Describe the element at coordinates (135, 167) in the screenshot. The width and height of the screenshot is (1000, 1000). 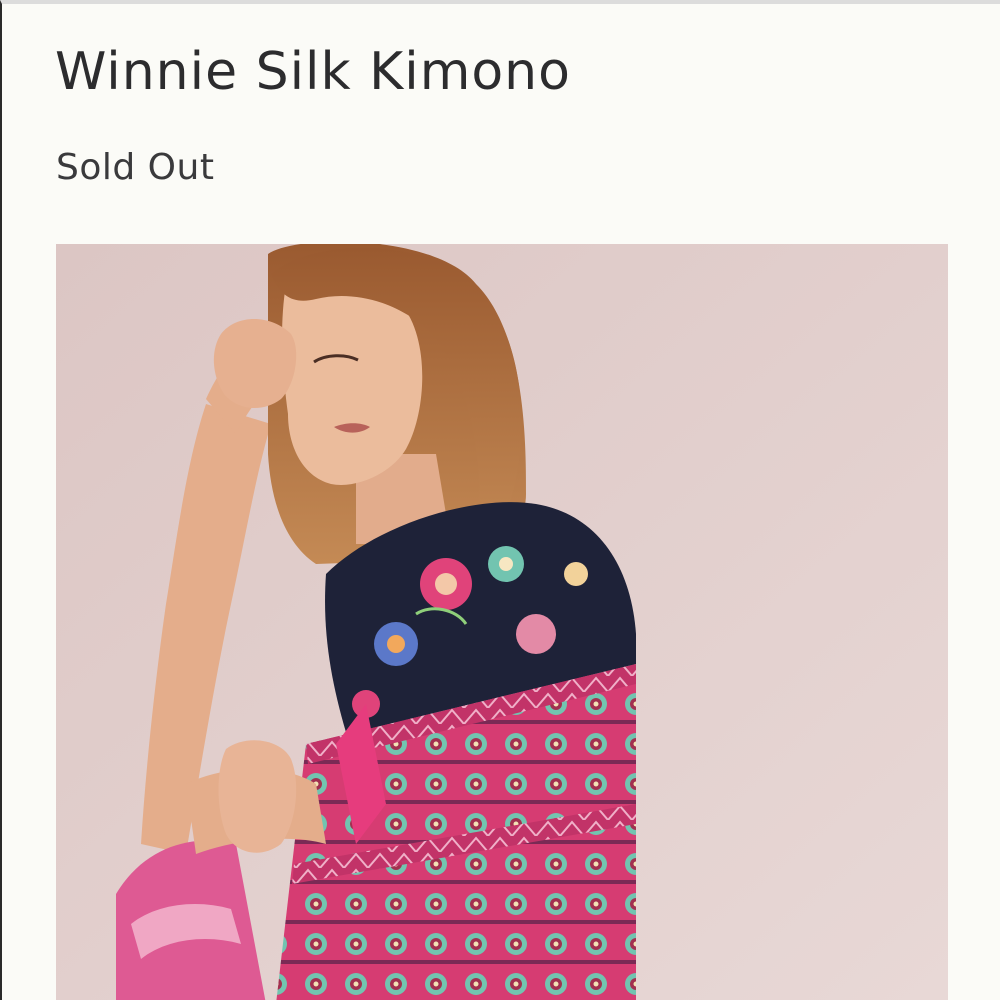
I see `sold-out-status: Sold Out` at that location.